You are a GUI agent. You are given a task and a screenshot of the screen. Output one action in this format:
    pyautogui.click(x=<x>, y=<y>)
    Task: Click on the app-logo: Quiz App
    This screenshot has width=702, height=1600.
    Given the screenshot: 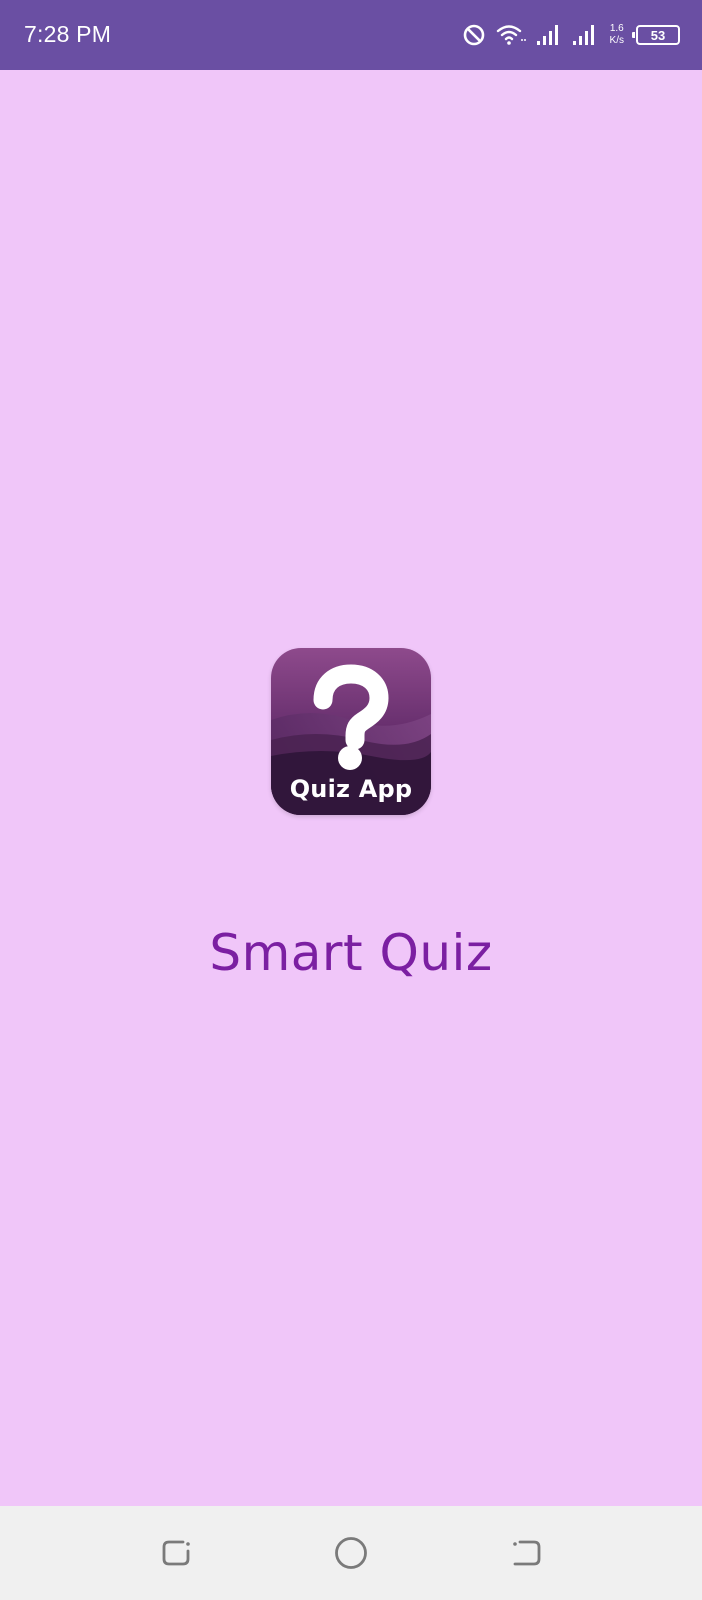 What is the action you would take?
    pyautogui.click(x=351, y=731)
    